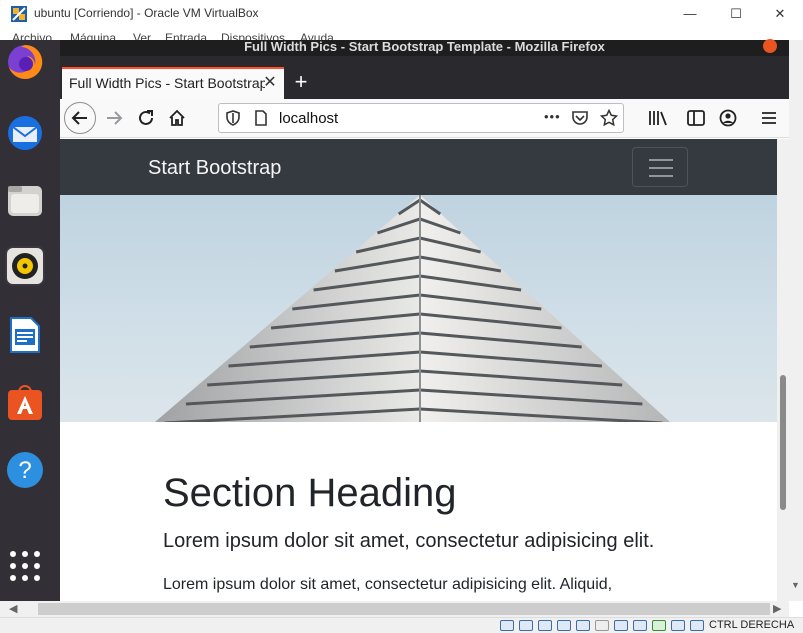  Describe the element at coordinates (507, 625) in the screenshot. I see `hard-disk-icon` at that location.